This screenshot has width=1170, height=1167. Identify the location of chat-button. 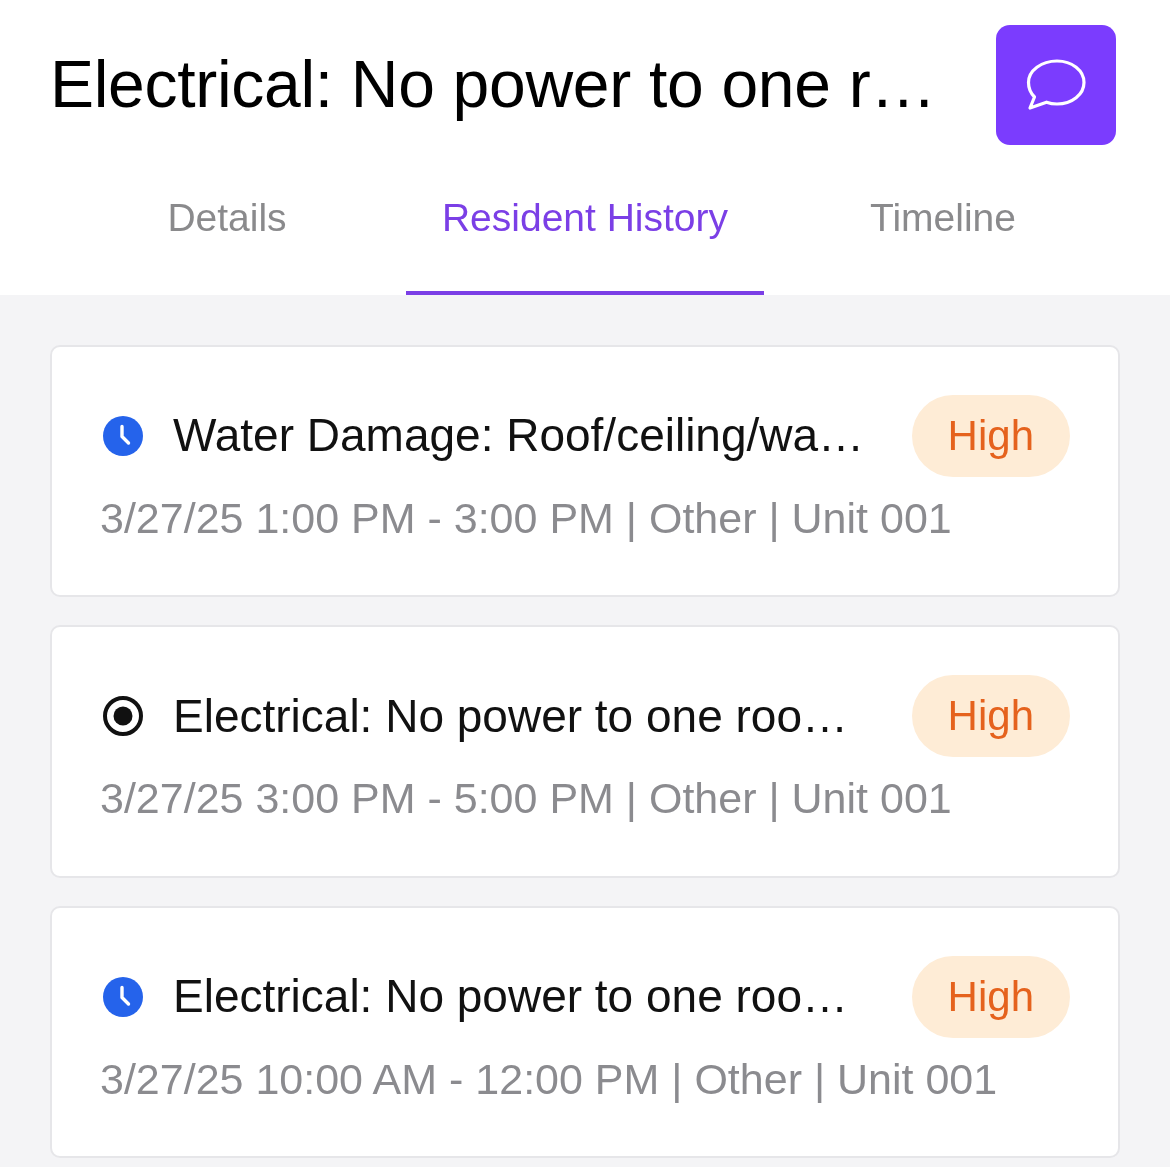
(1056, 85).